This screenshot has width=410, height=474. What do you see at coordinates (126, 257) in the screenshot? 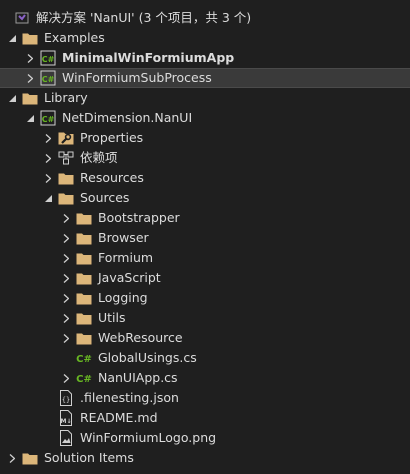
I see `folder-label: Formium` at bounding box center [126, 257].